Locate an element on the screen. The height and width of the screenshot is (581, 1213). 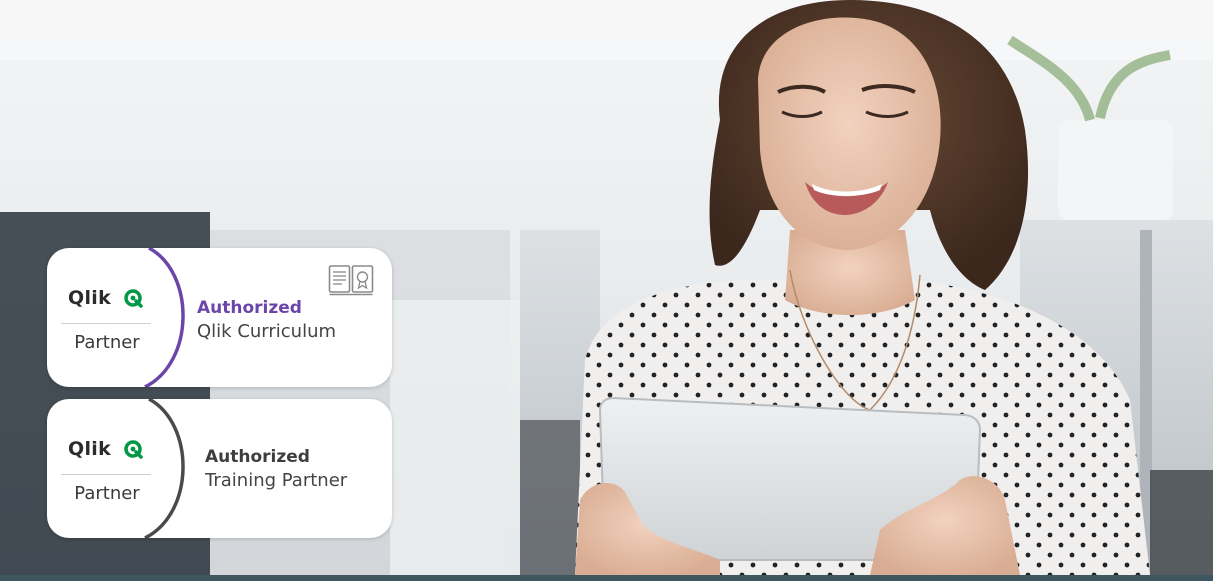
qlik-curriculum-badge: Qlik Partner Authorized Qlik Curriculum is located at coordinates (219, 317).